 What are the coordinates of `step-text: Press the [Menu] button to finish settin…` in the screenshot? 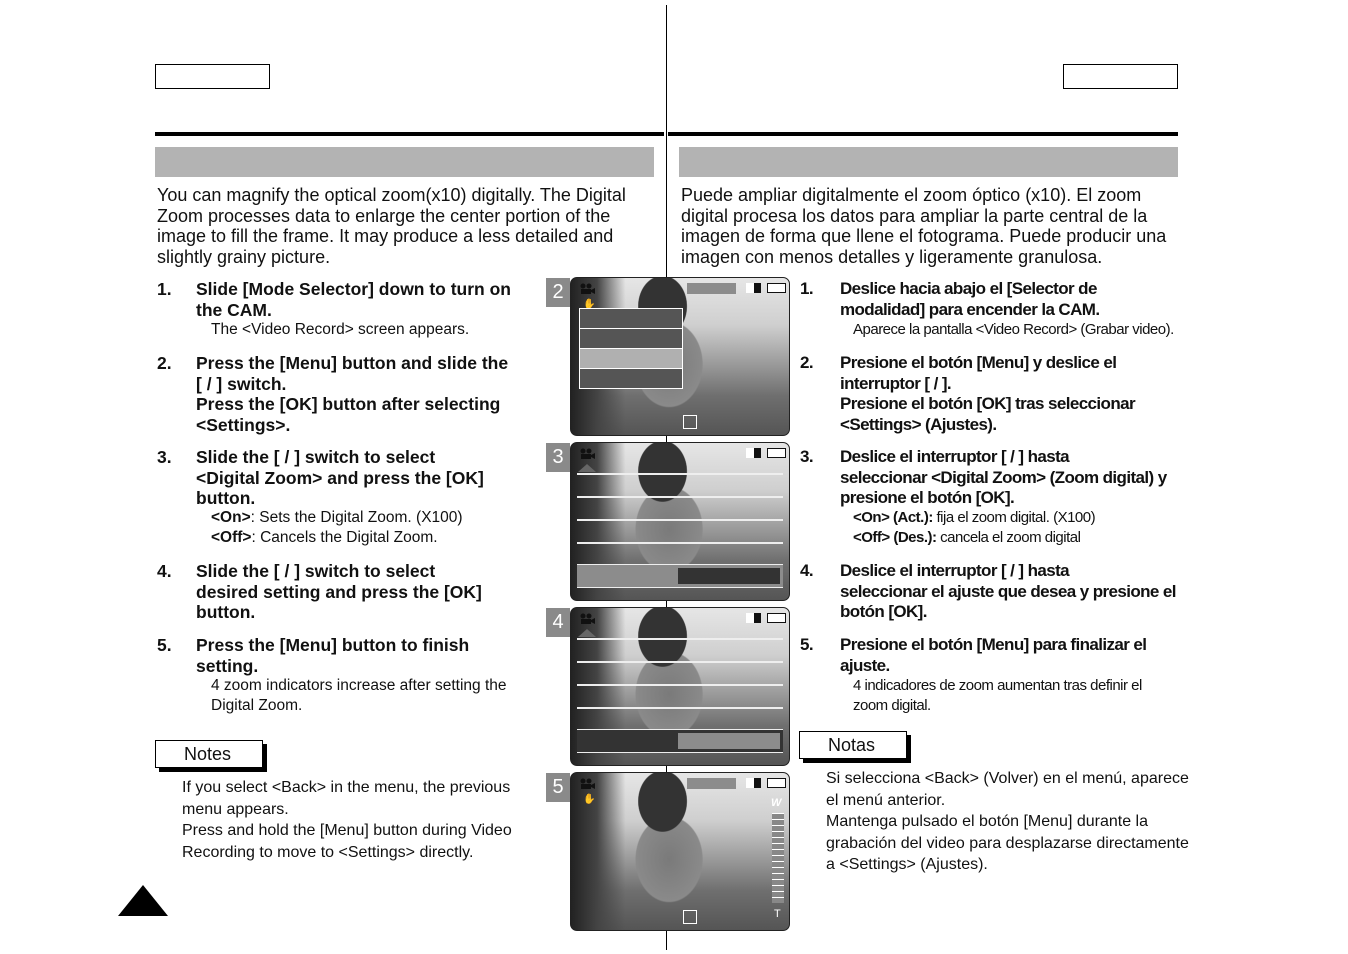 It's located at (333, 655).